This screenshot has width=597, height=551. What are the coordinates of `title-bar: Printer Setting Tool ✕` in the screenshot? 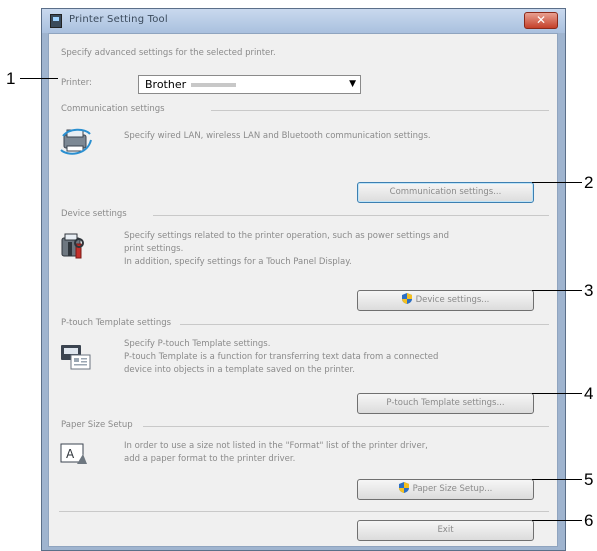 It's located at (303, 21).